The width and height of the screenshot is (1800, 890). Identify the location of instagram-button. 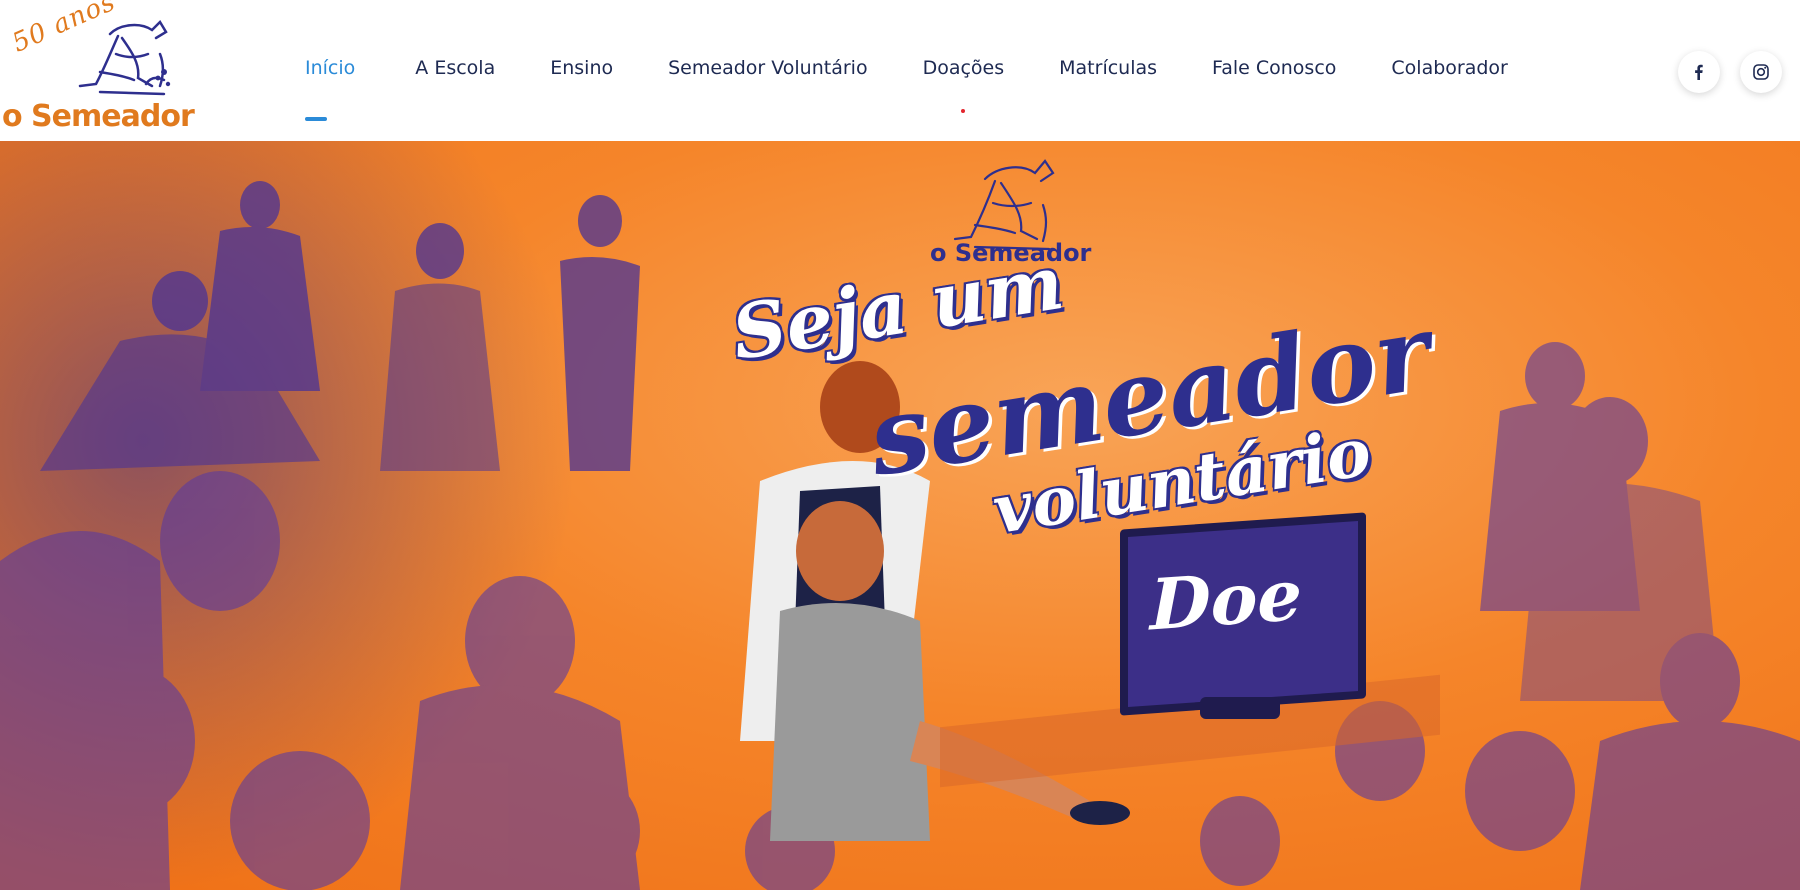
(1761, 72).